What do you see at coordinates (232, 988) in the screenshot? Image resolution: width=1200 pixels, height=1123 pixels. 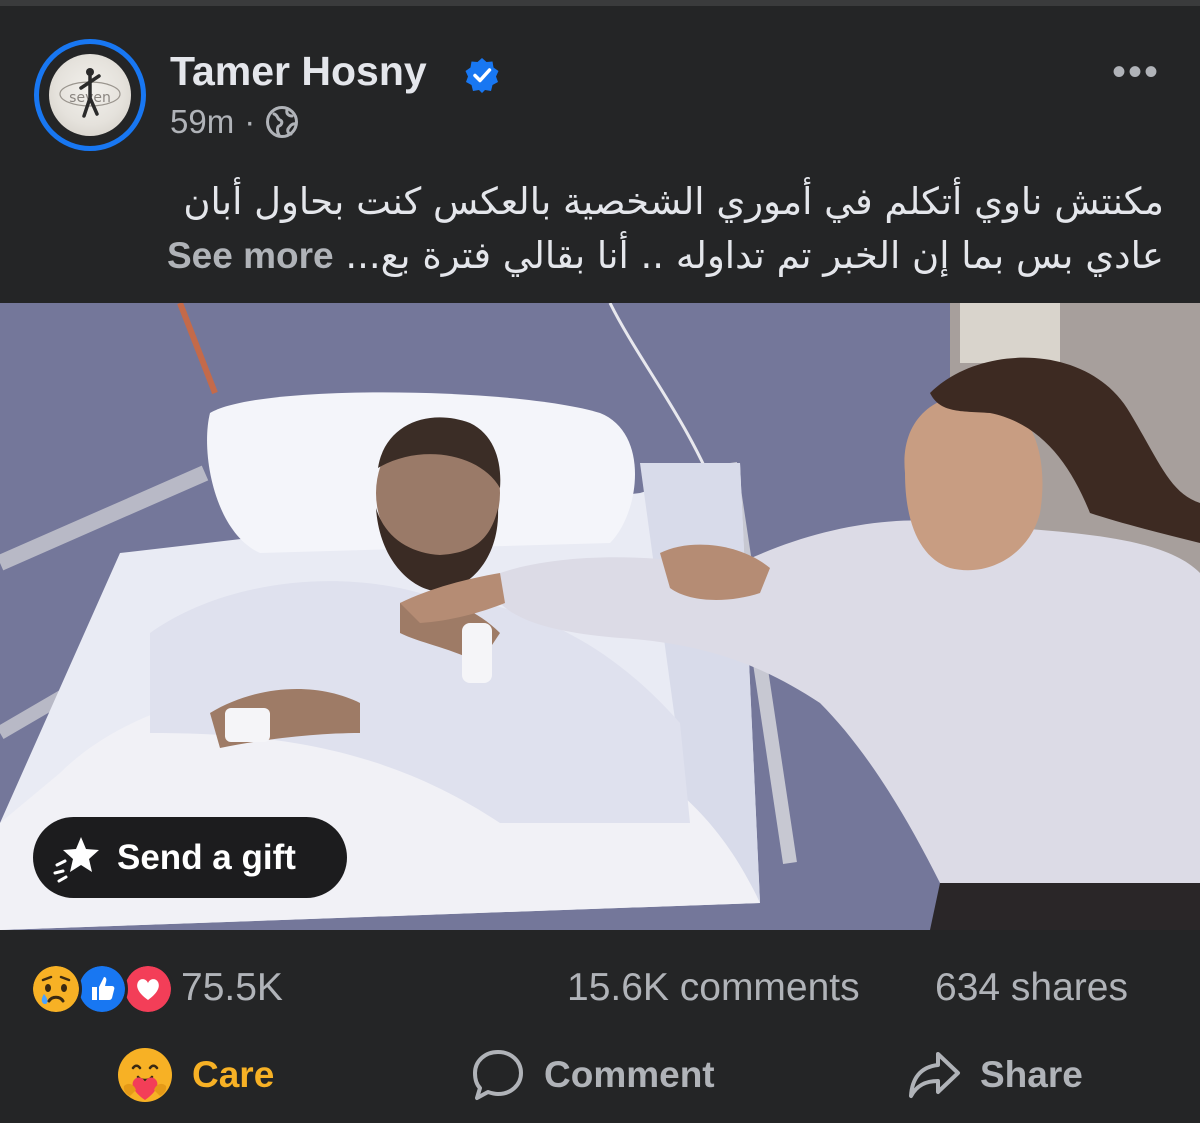 I see `reaction-count: 75.5K` at bounding box center [232, 988].